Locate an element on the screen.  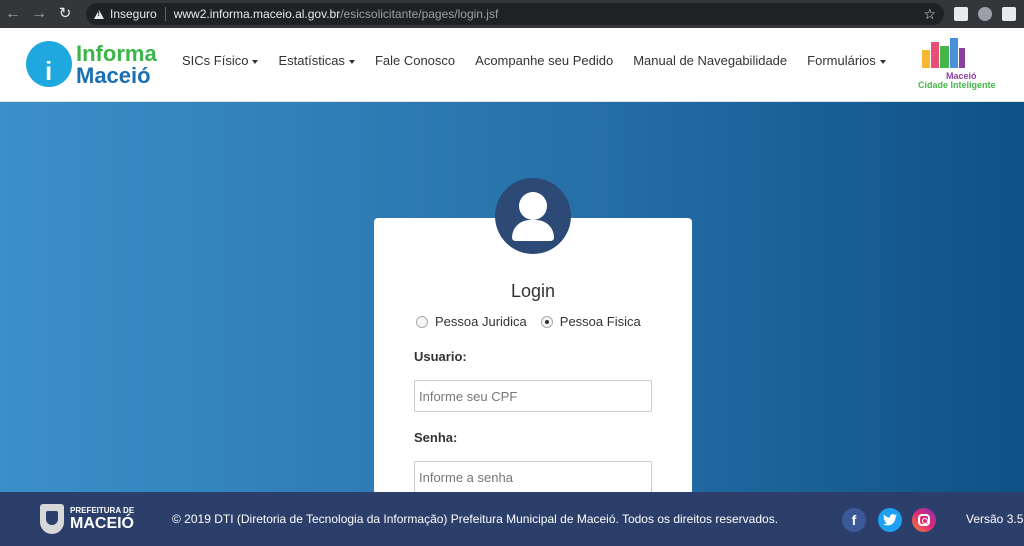
instagram-icon is located at coordinates (924, 520).